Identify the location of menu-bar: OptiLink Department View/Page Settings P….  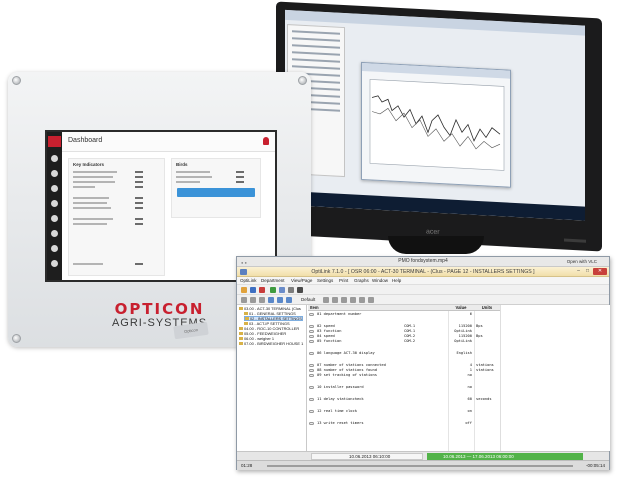
(423, 281).